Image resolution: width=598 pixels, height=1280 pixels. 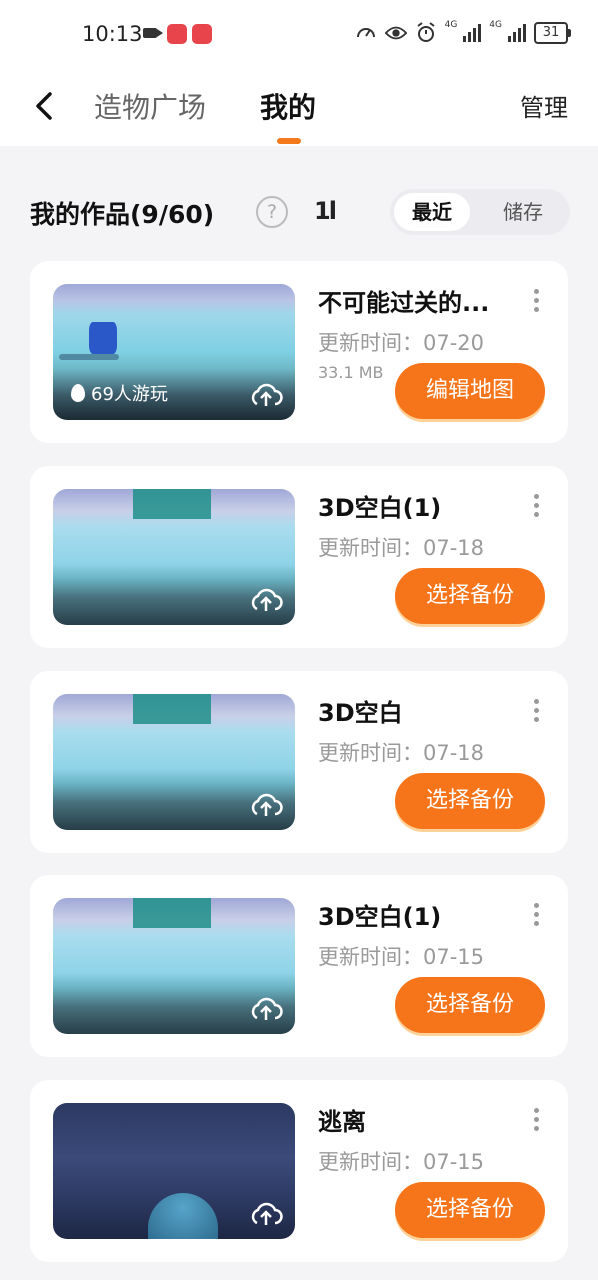 I want to click on tab-mine: 我的, so click(x=288, y=106).